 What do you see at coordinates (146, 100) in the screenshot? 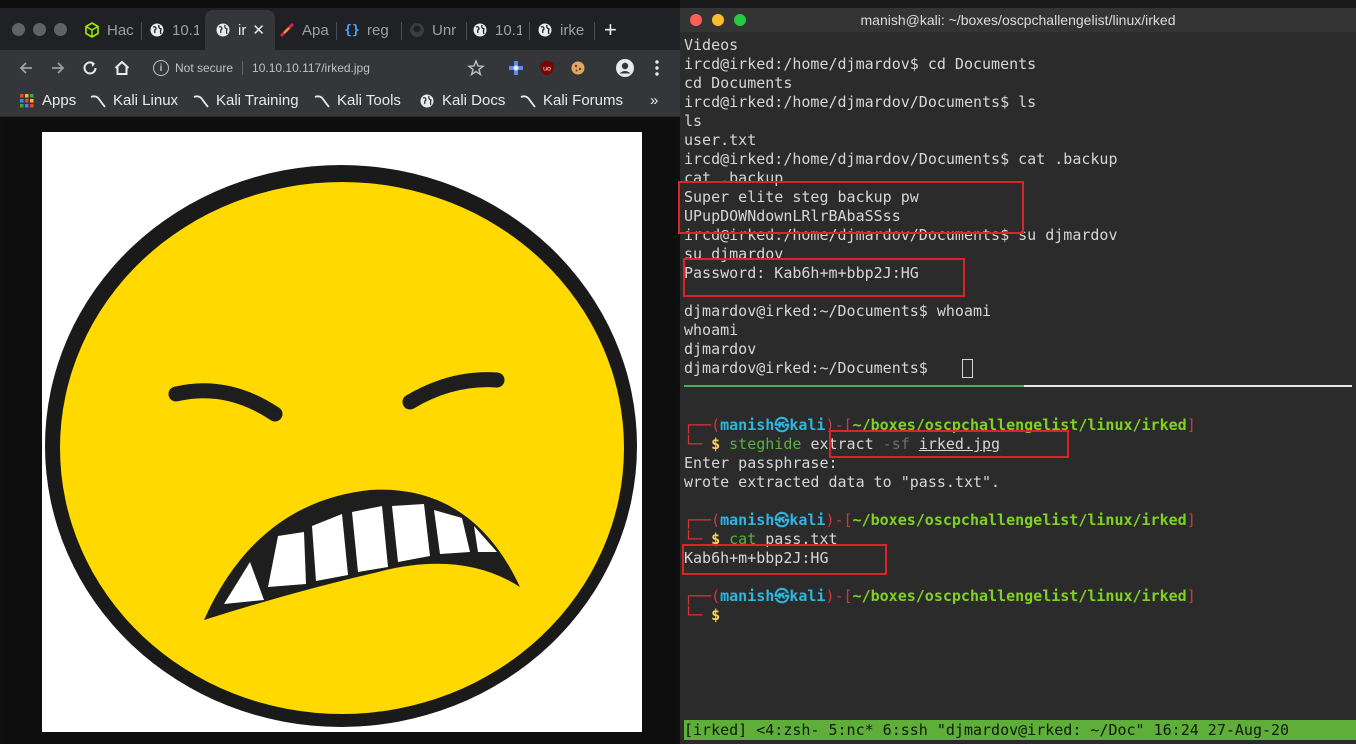
I see `bookmark-label: Kali Linux` at bounding box center [146, 100].